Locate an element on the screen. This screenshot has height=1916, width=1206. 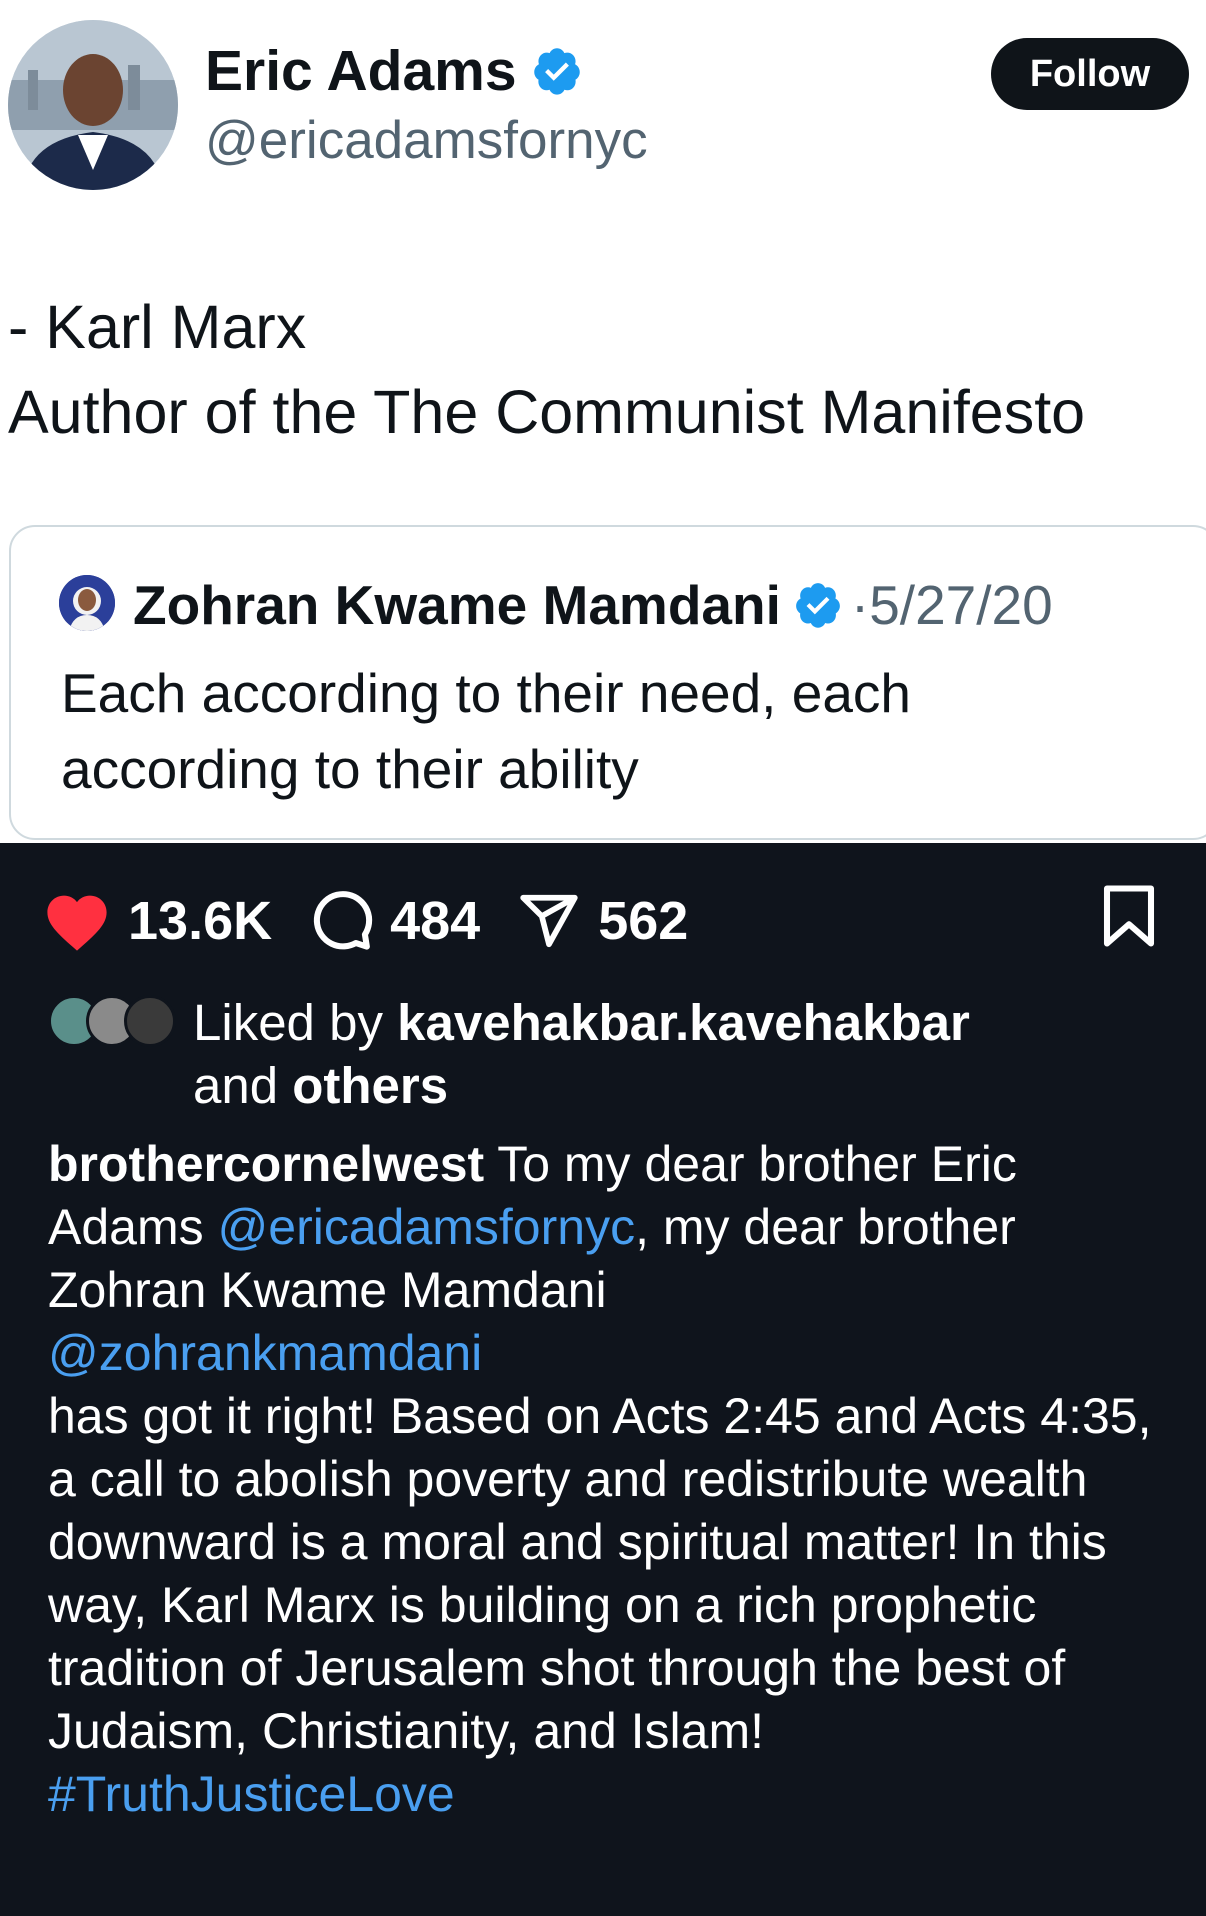
quoted-text-line: Each according to their need, each is located at coordinates (486, 693).